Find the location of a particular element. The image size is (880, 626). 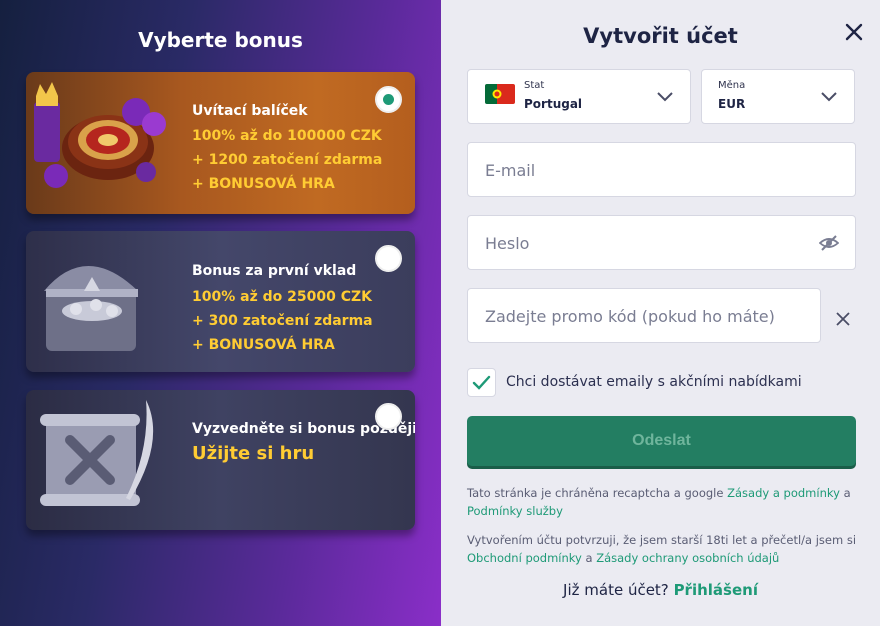

currency-label: Měna is located at coordinates (732, 85).